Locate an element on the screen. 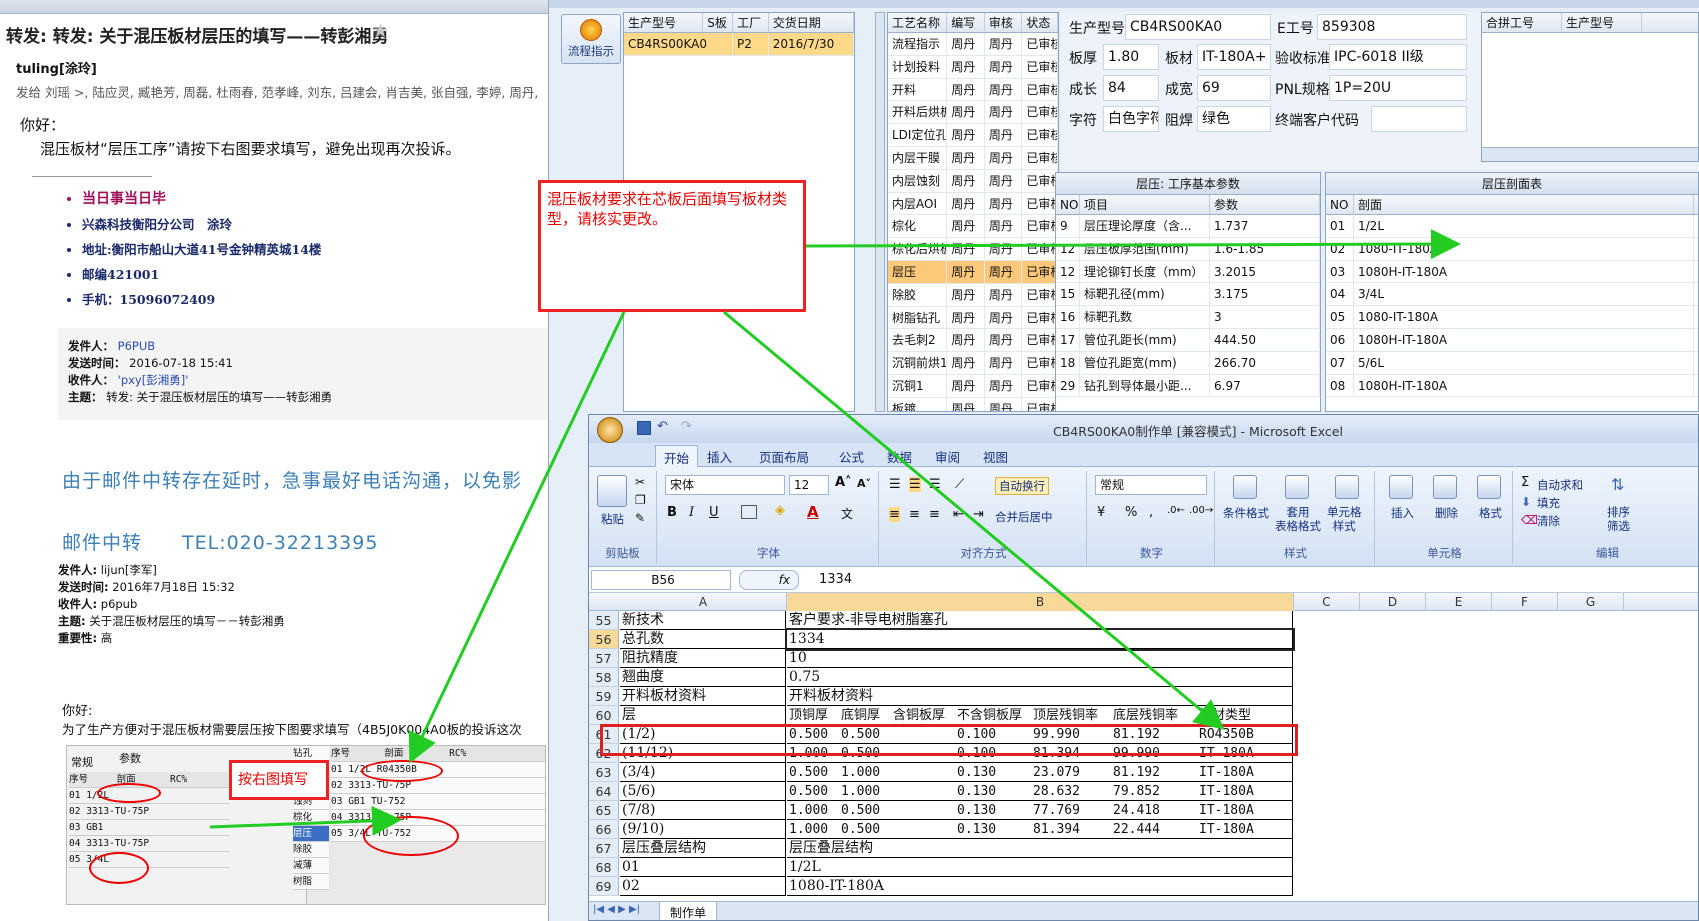  cell-a: 新技术 is located at coordinates (703, 620).